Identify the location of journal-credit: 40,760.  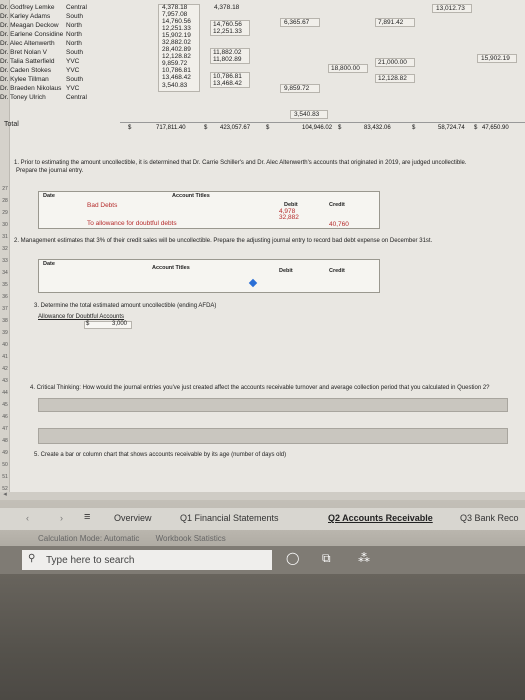
(339, 224).